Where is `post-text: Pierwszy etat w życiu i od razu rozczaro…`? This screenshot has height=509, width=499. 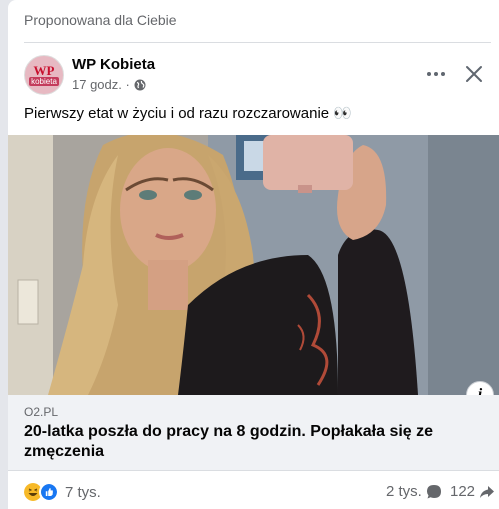 post-text: Pierwszy etat w życiu i od razu rozczaro… is located at coordinates (188, 113).